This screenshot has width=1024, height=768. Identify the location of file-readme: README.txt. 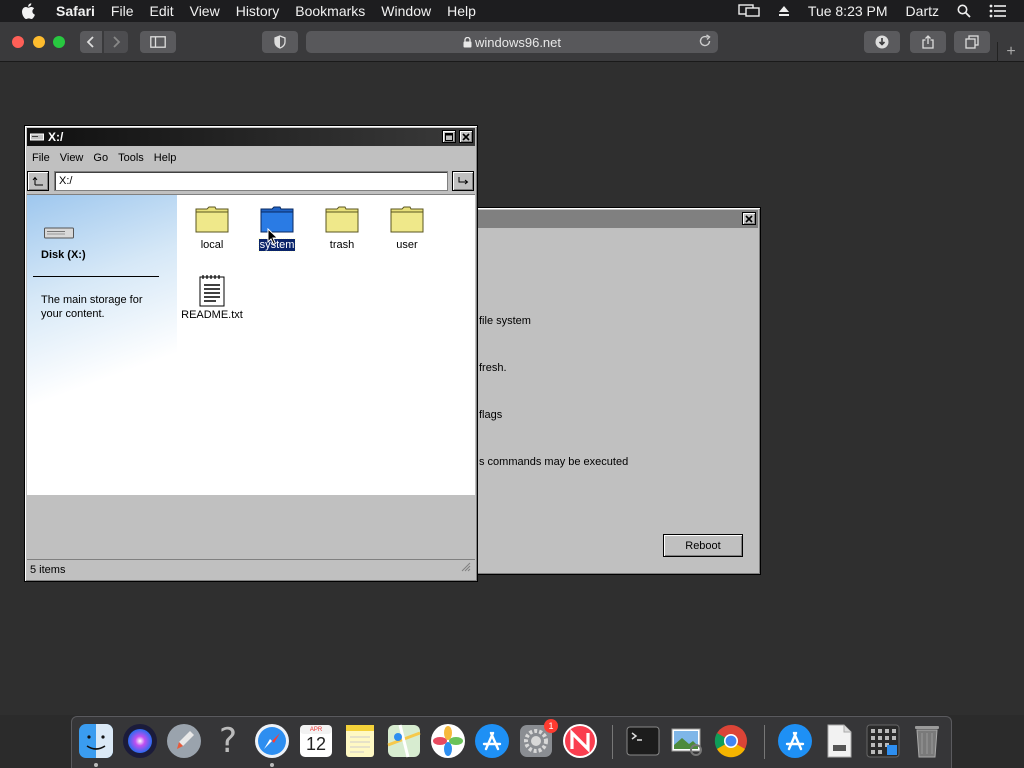
(212, 298).